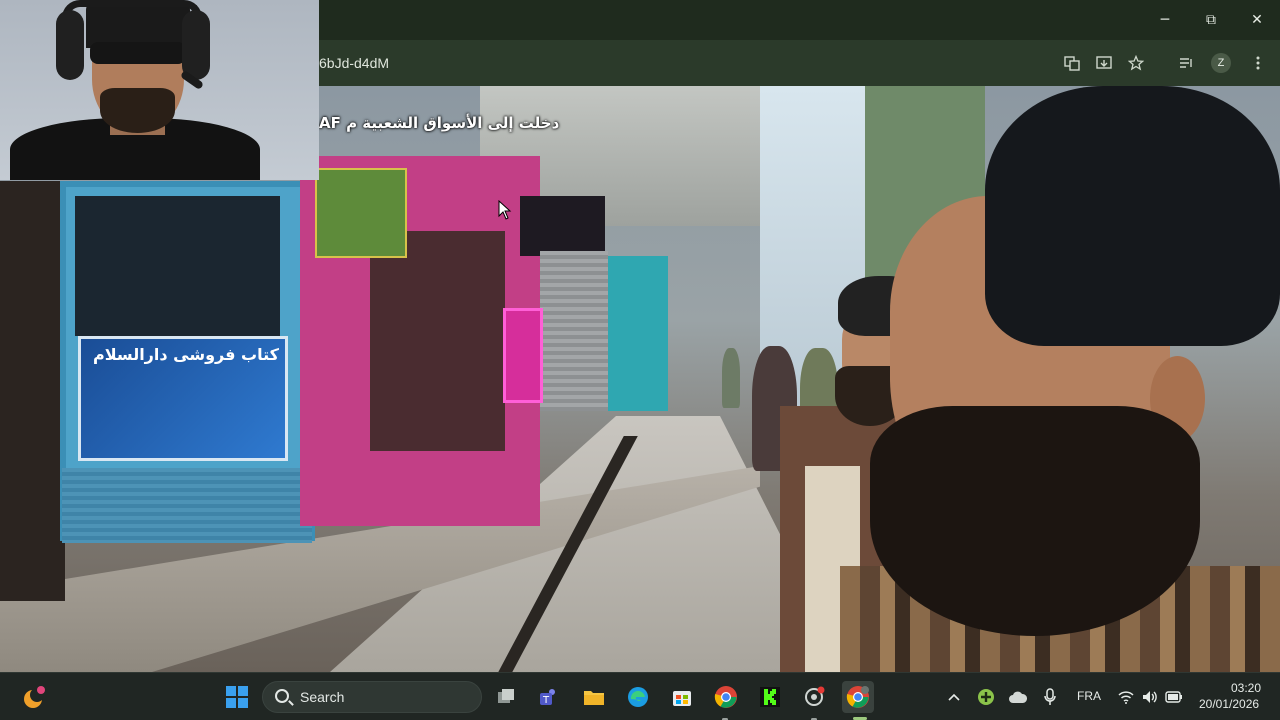 This screenshot has width=1280, height=720. Describe the element at coordinates (1104, 63) in the screenshot. I see `install-app-icon` at that location.